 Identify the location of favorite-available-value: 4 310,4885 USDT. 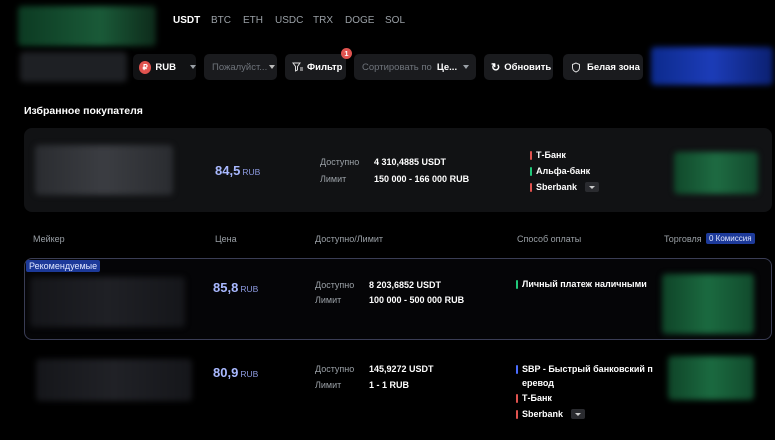
(410, 162).